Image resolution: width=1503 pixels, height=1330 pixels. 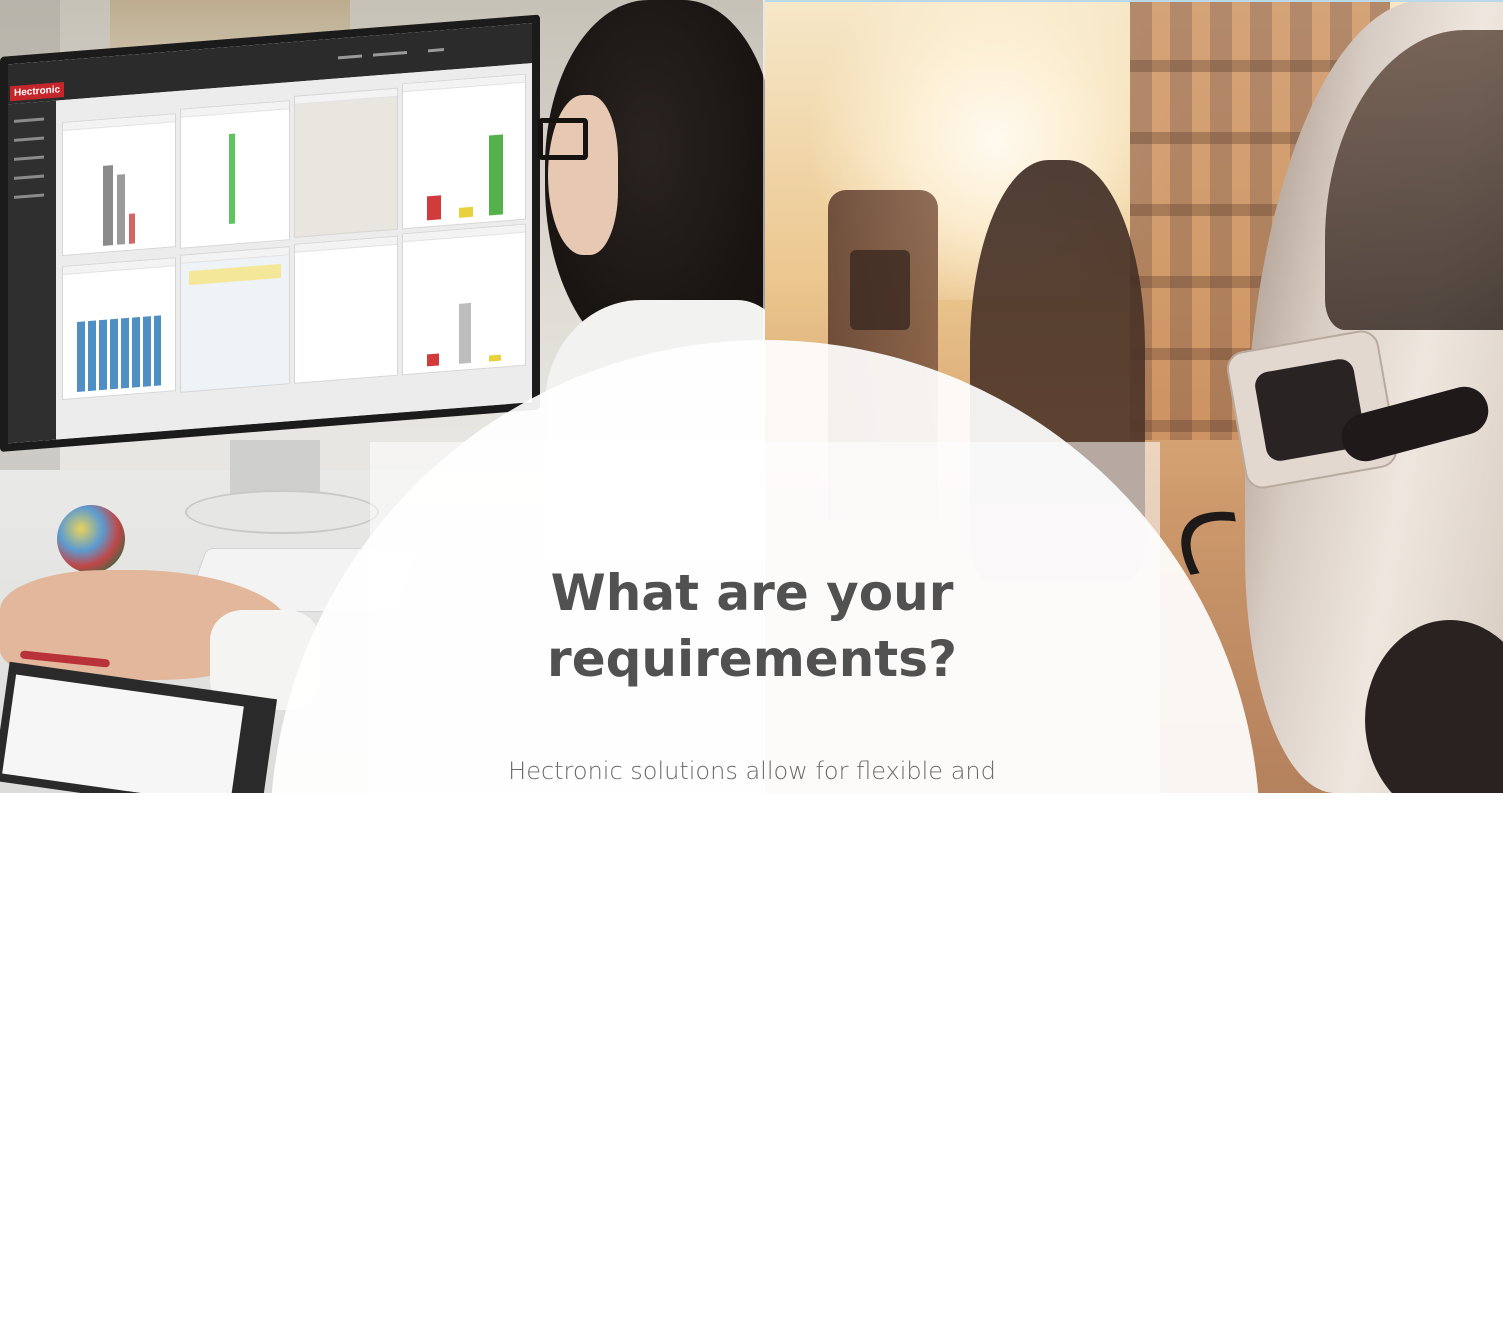 I want to click on dashboard-panel-alert, so click(x=235, y=319).